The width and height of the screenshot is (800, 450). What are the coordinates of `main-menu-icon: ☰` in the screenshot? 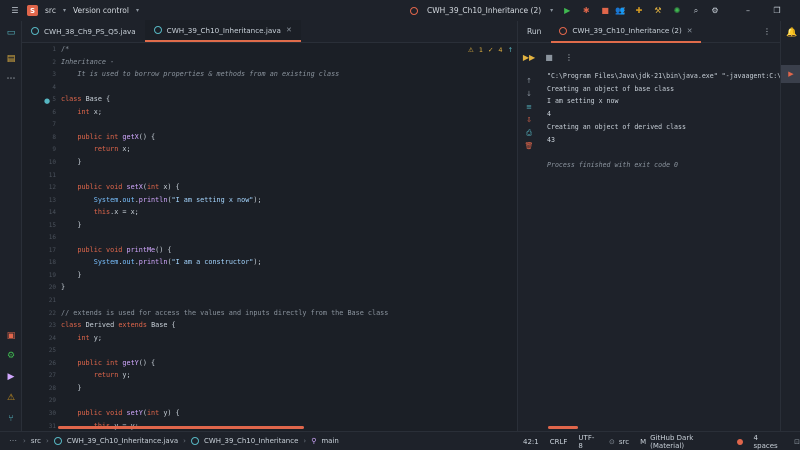 It's located at (15, 11).